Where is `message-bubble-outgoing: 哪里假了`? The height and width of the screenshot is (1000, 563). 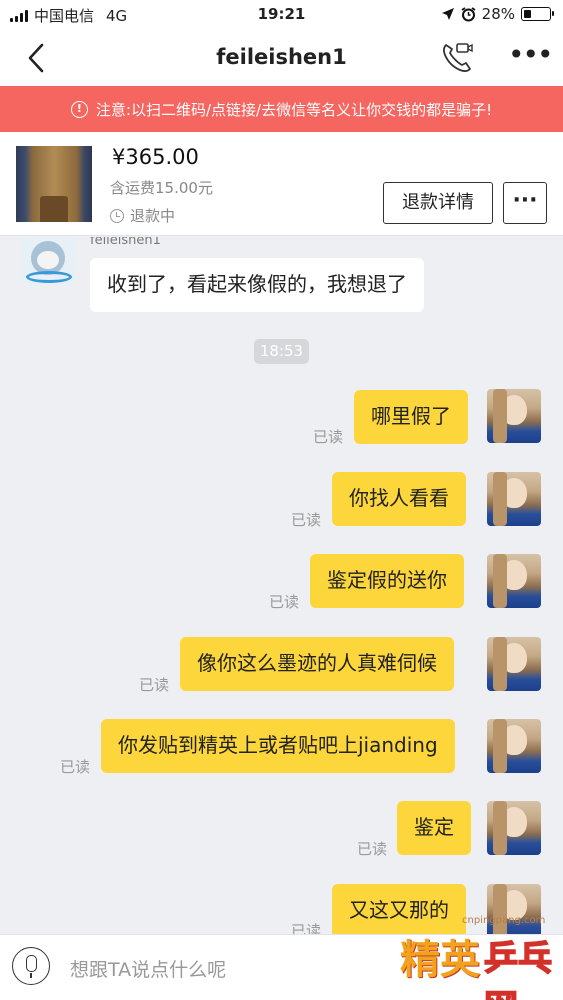
message-bubble-outgoing: 哪里假了 is located at coordinates (411, 417).